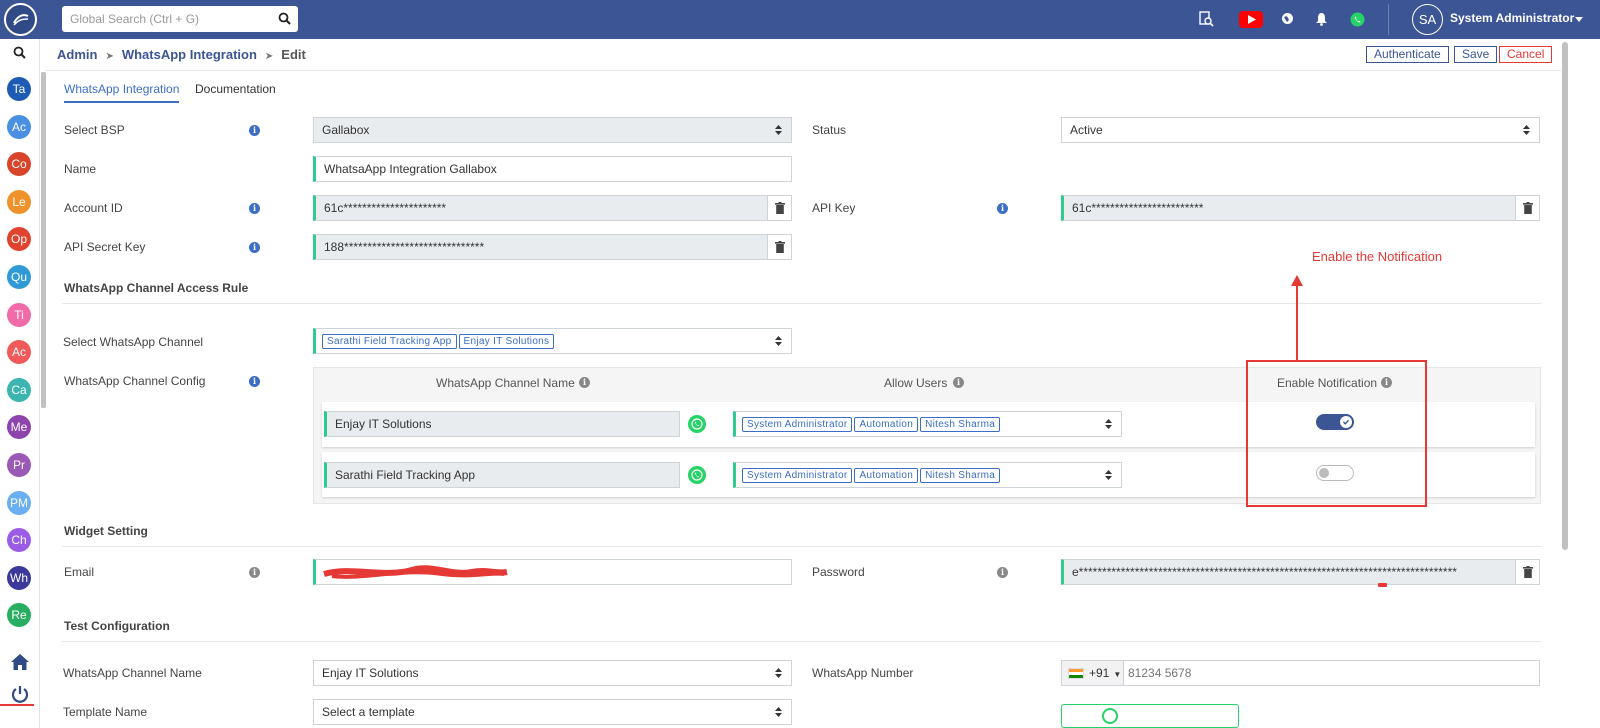 This screenshot has width=1600, height=728. Describe the element at coordinates (1382, 585) in the screenshot. I see `password-error-marker` at that location.